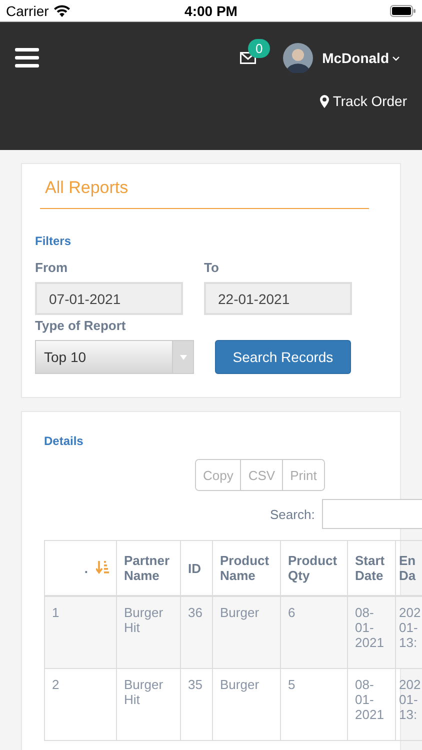  I want to click on notification-badge: 0, so click(259, 48).